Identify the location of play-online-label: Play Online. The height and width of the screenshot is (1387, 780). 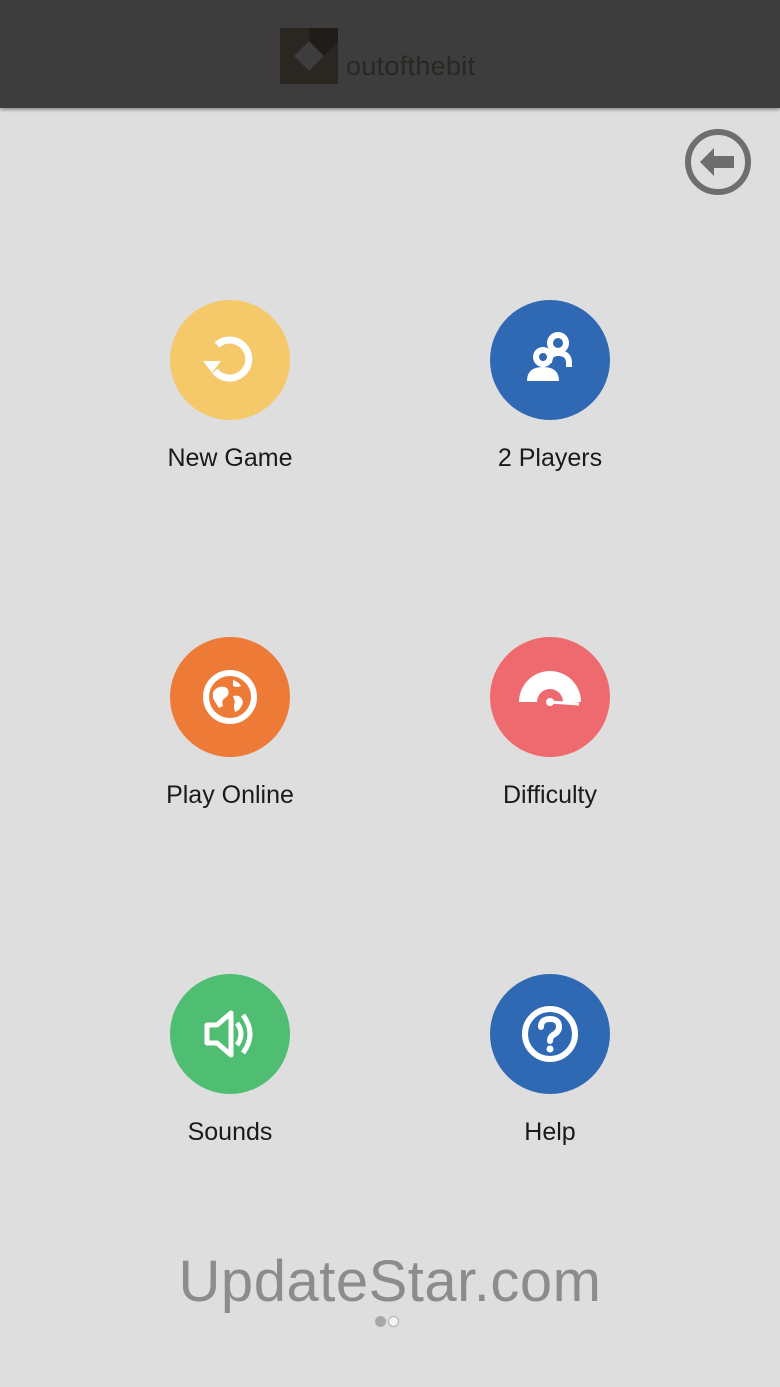
(230, 795).